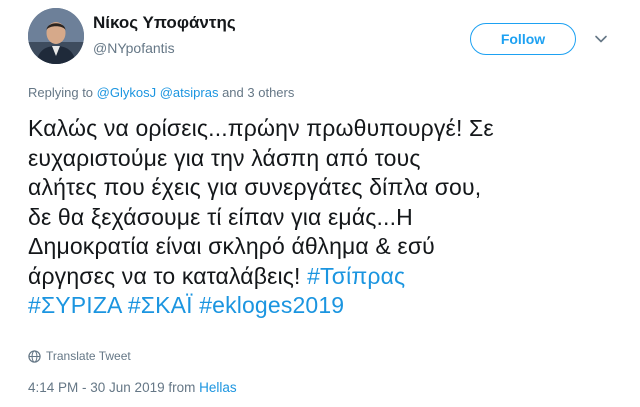  Describe the element at coordinates (126, 92) in the screenshot. I see `mention-link: @GlykosJ` at that location.